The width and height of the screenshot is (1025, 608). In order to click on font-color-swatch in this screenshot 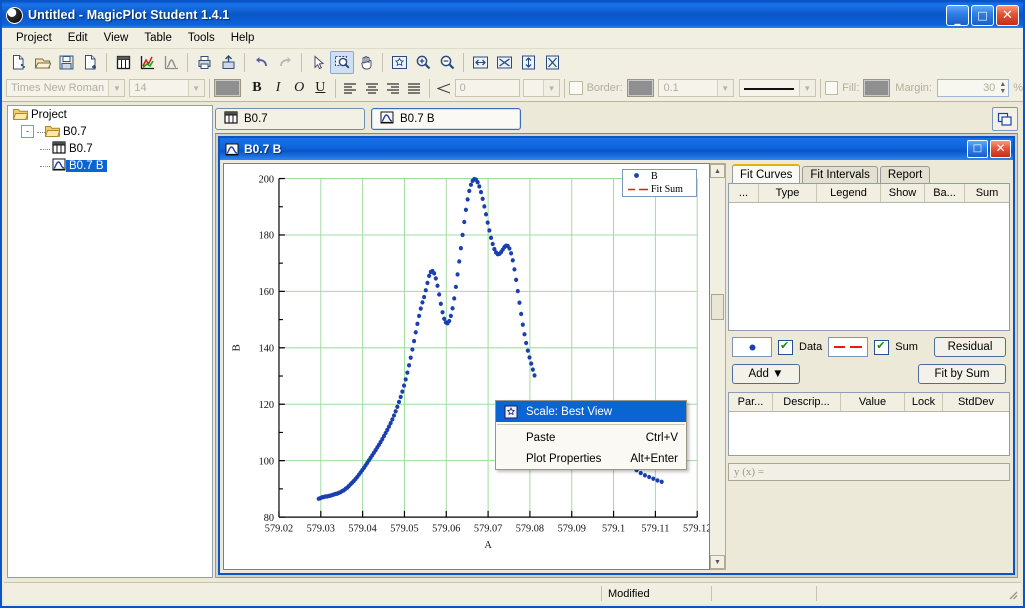, I will do `click(227, 88)`.